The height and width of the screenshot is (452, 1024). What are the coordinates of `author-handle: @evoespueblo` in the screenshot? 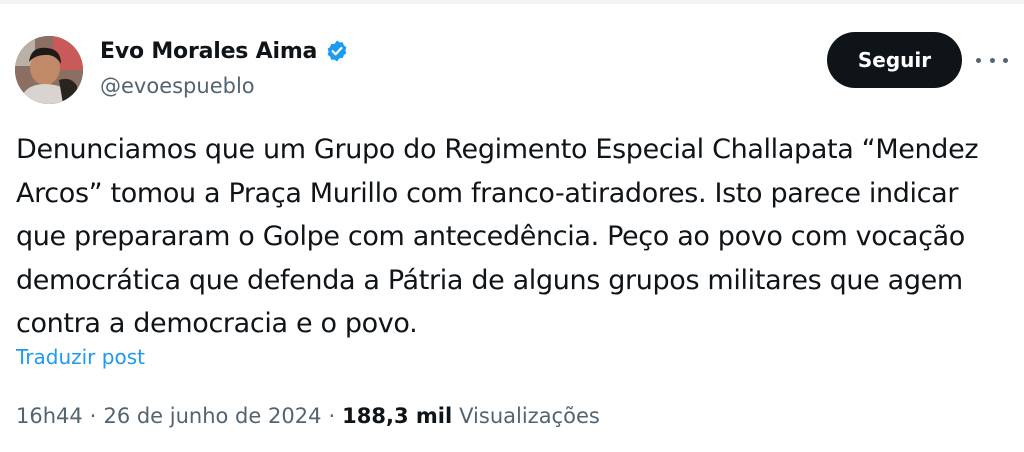 It's located at (177, 86).